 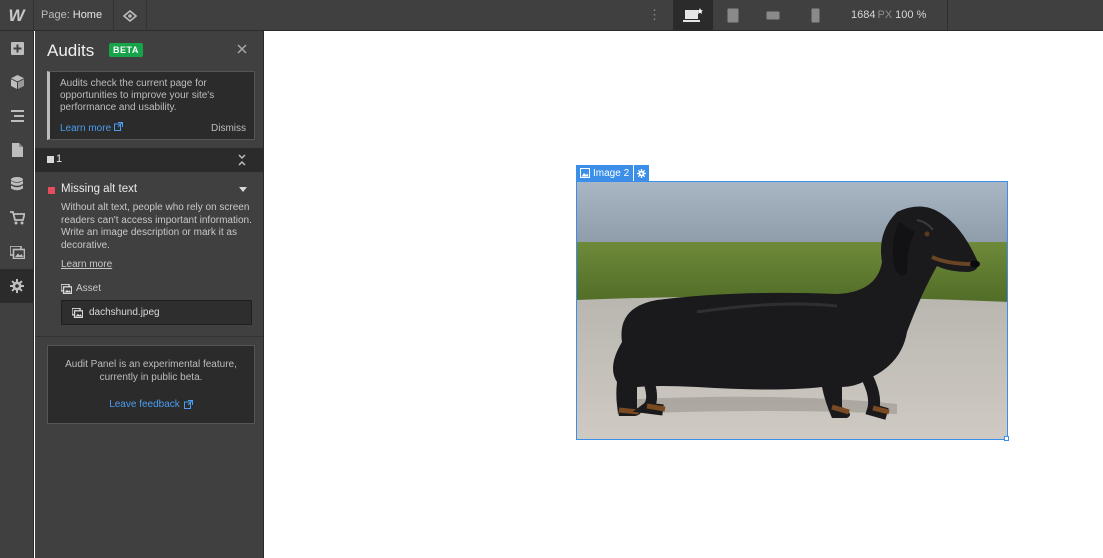 I want to click on error-indicator, so click(x=51, y=190).